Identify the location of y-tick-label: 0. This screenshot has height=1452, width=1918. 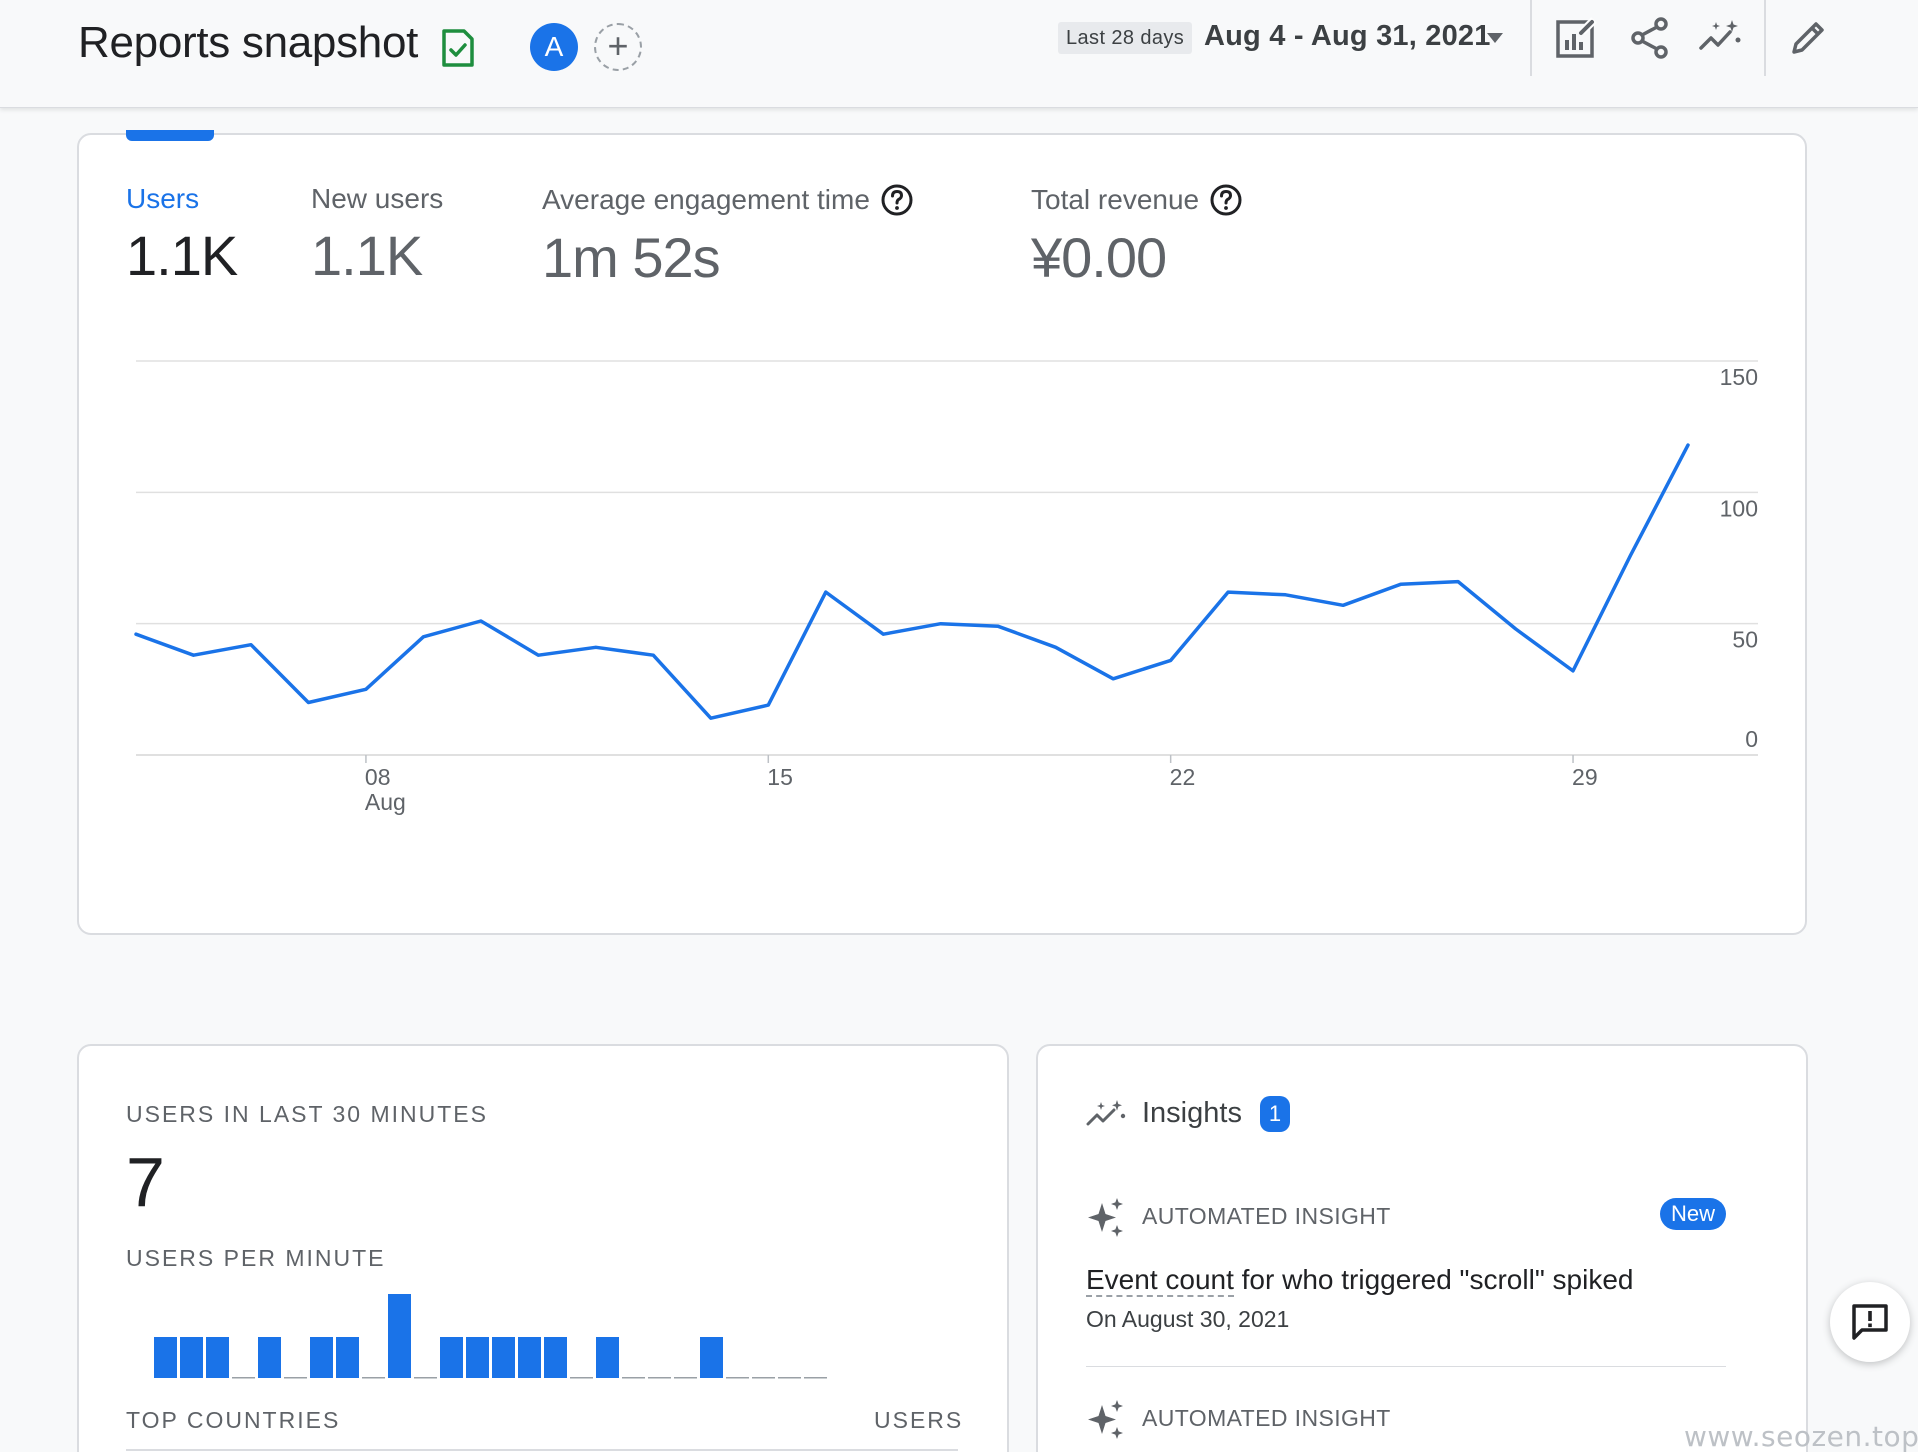
(1751, 739).